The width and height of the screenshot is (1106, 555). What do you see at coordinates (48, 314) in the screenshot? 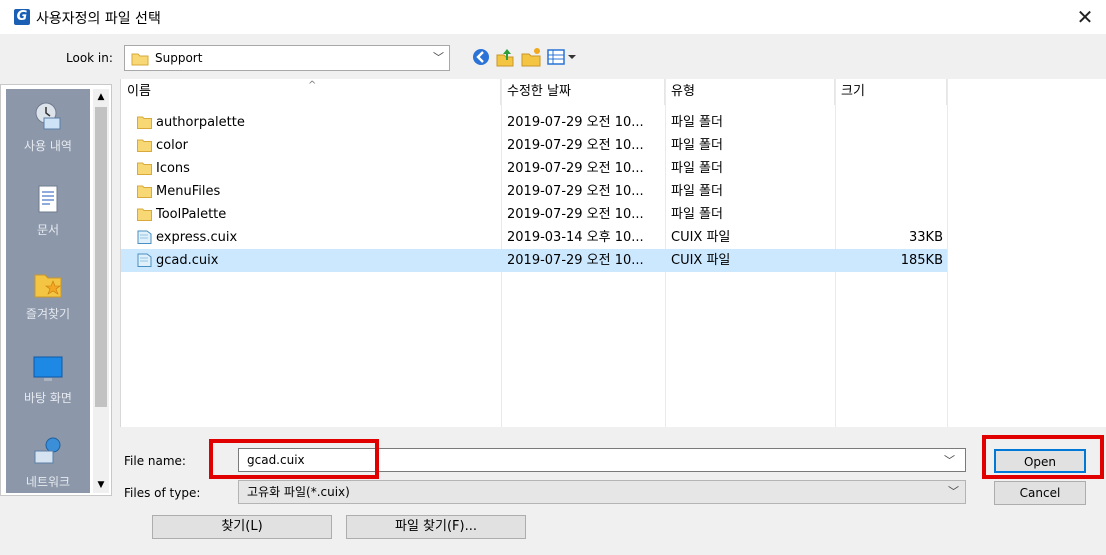
I see `place-label: 즐겨찾기` at bounding box center [48, 314].